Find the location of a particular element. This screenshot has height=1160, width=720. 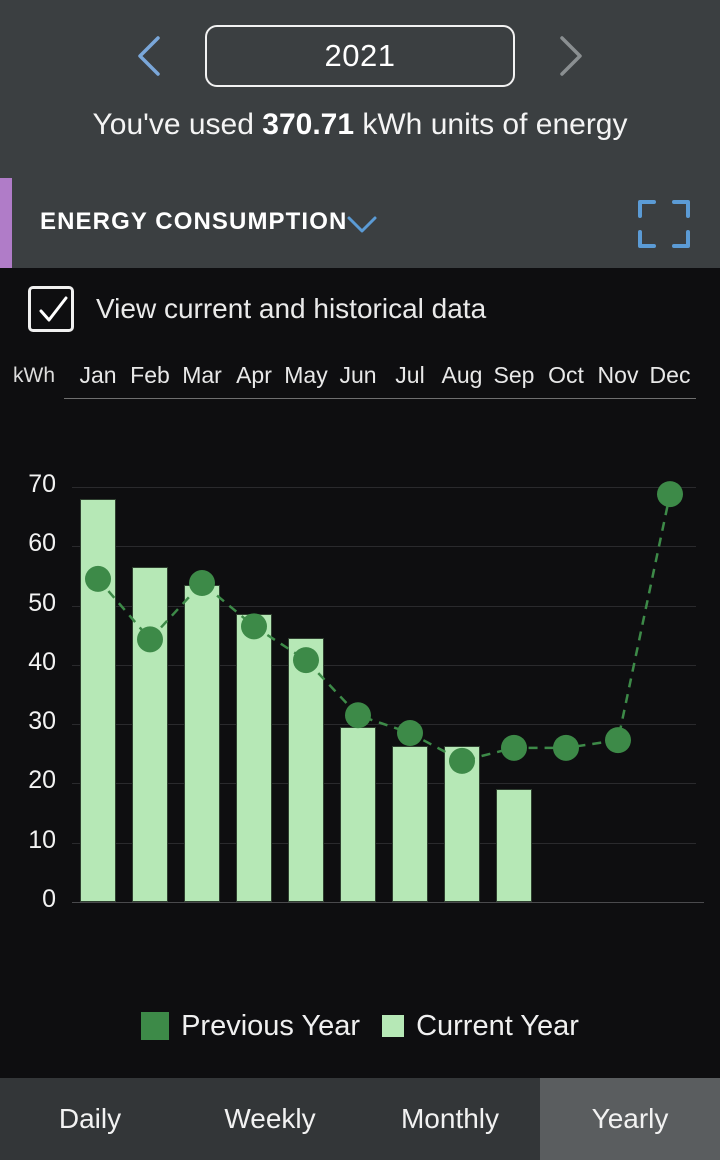

data-point-mar is located at coordinates (202, 583).